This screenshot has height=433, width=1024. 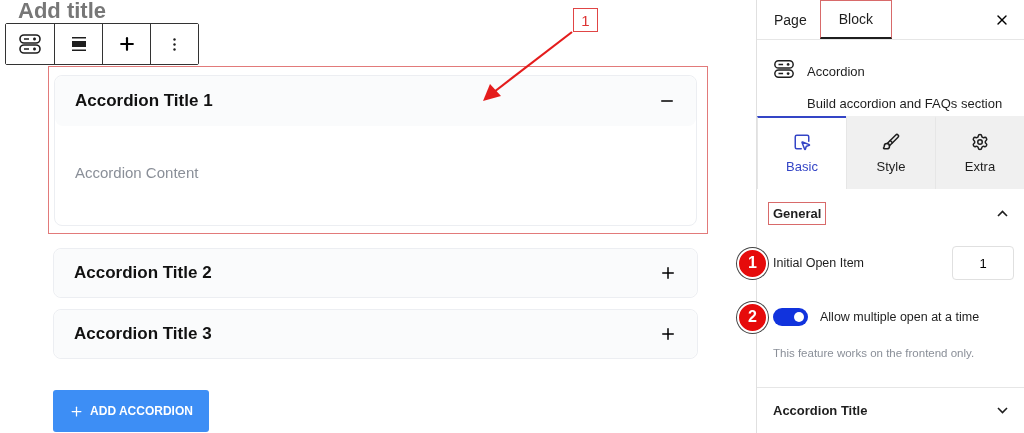 What do you see at coordinates (1002, 213) in the screenshot?
I see `chevron-up-icon` at bounding box center [1002, 213].